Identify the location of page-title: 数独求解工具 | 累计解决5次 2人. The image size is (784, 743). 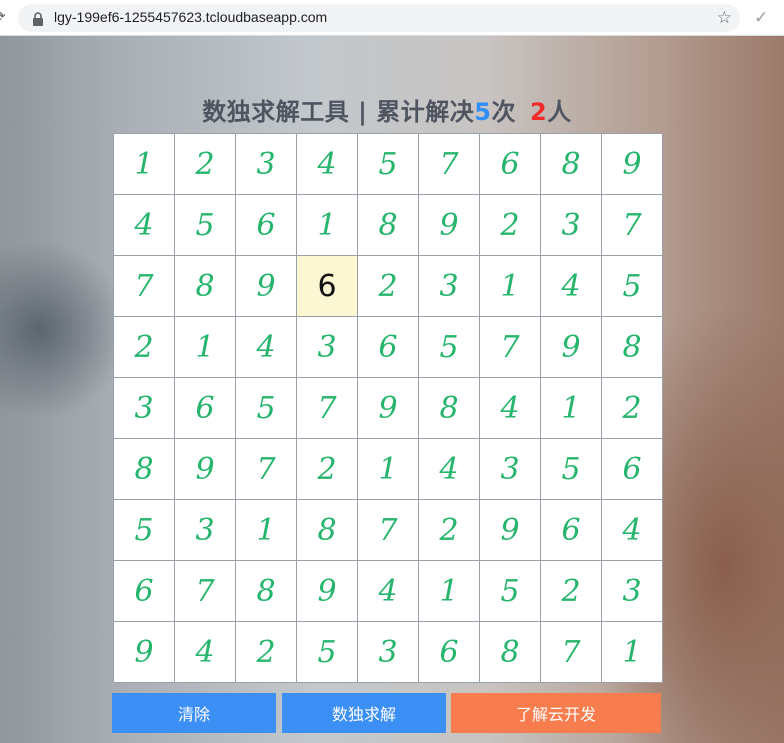
(387, 109).